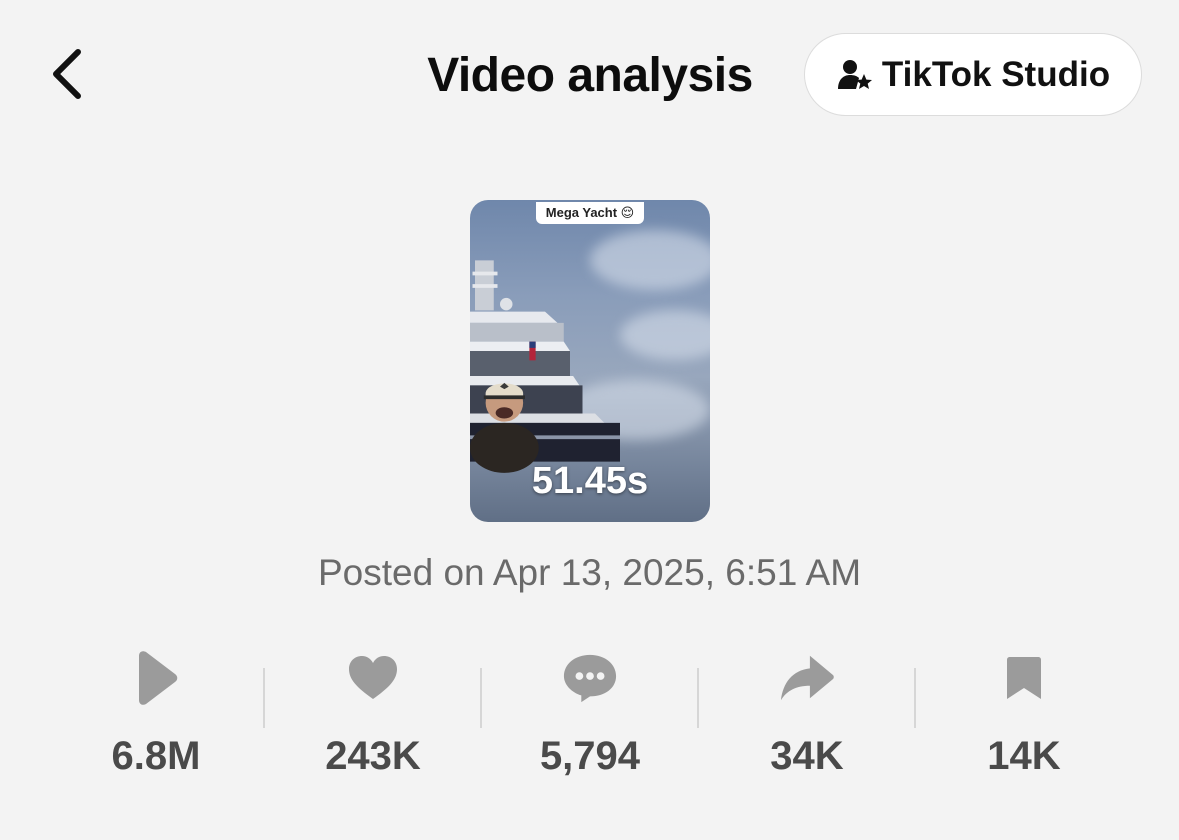 The height and width of the screenshot is (840, 1179). Describe the element at coordinates (590, 213) in the screenshot. I see `video-caption: Mega Yacht 😌` at that location.